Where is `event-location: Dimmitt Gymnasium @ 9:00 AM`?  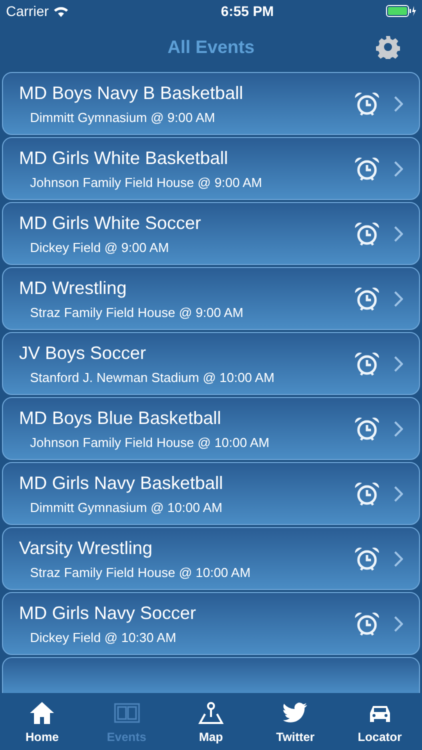
event-location: Dimmitt Gymnasium @ 9:00 AM is located at coordinates (122, 117).